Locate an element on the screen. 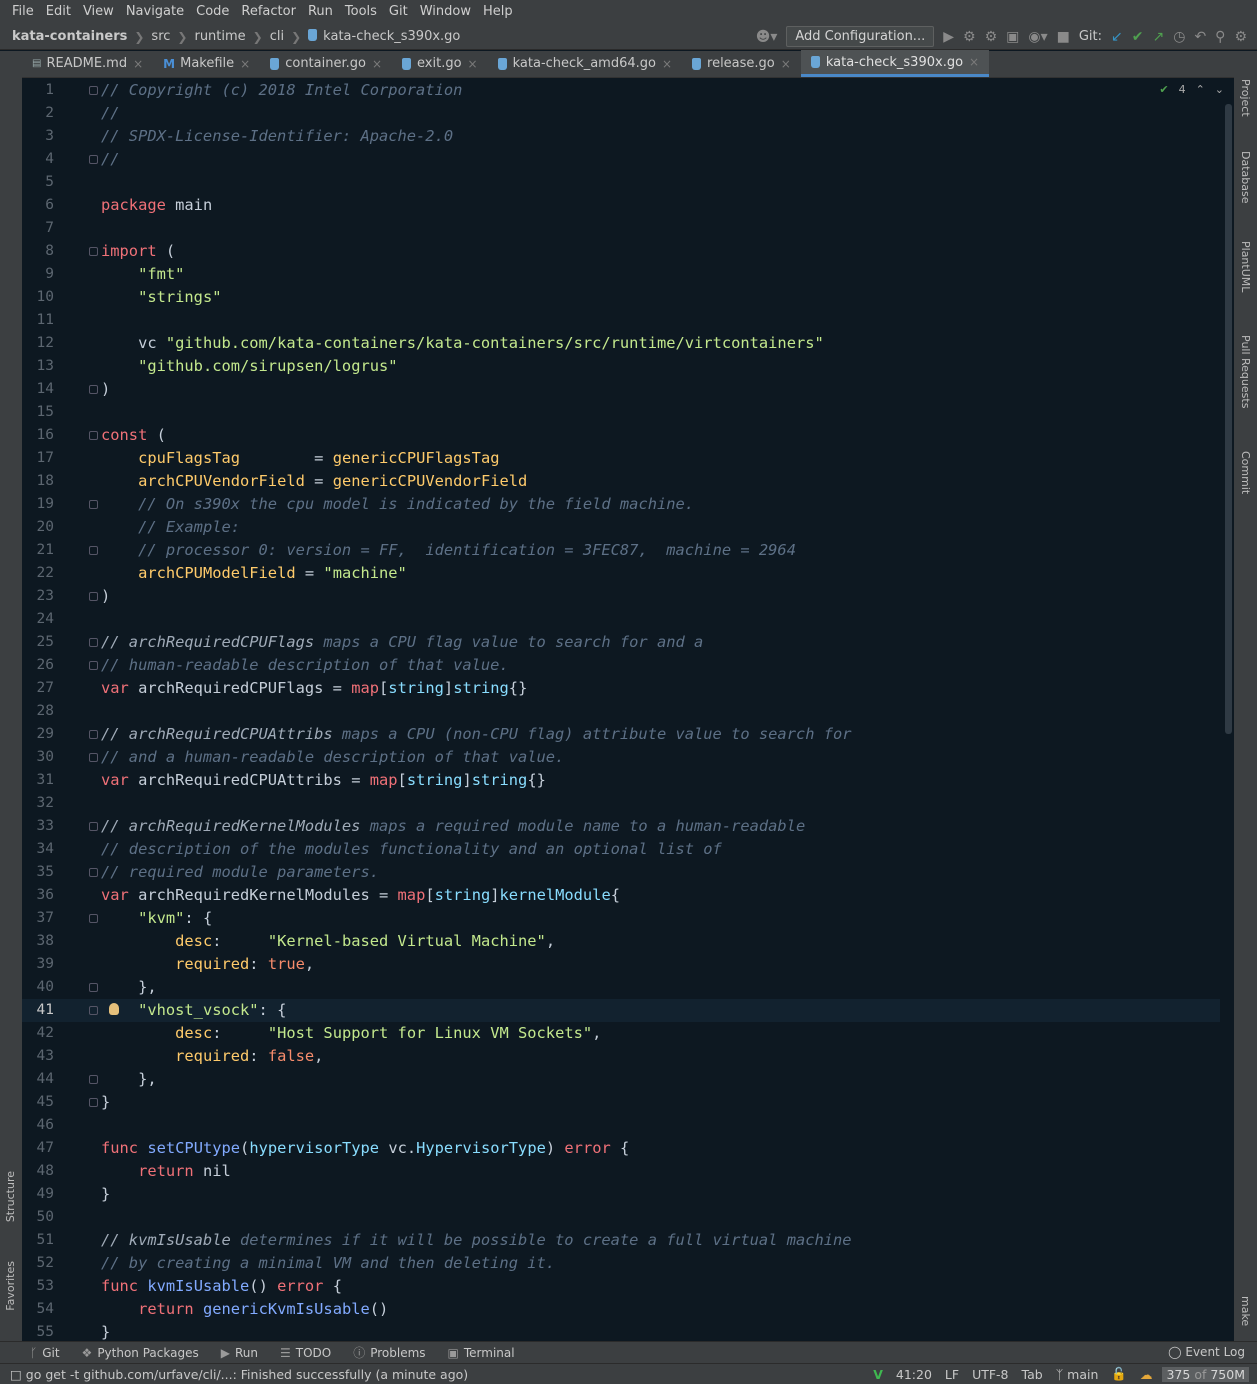  code-line: } is located at coordinates (660, 1102).